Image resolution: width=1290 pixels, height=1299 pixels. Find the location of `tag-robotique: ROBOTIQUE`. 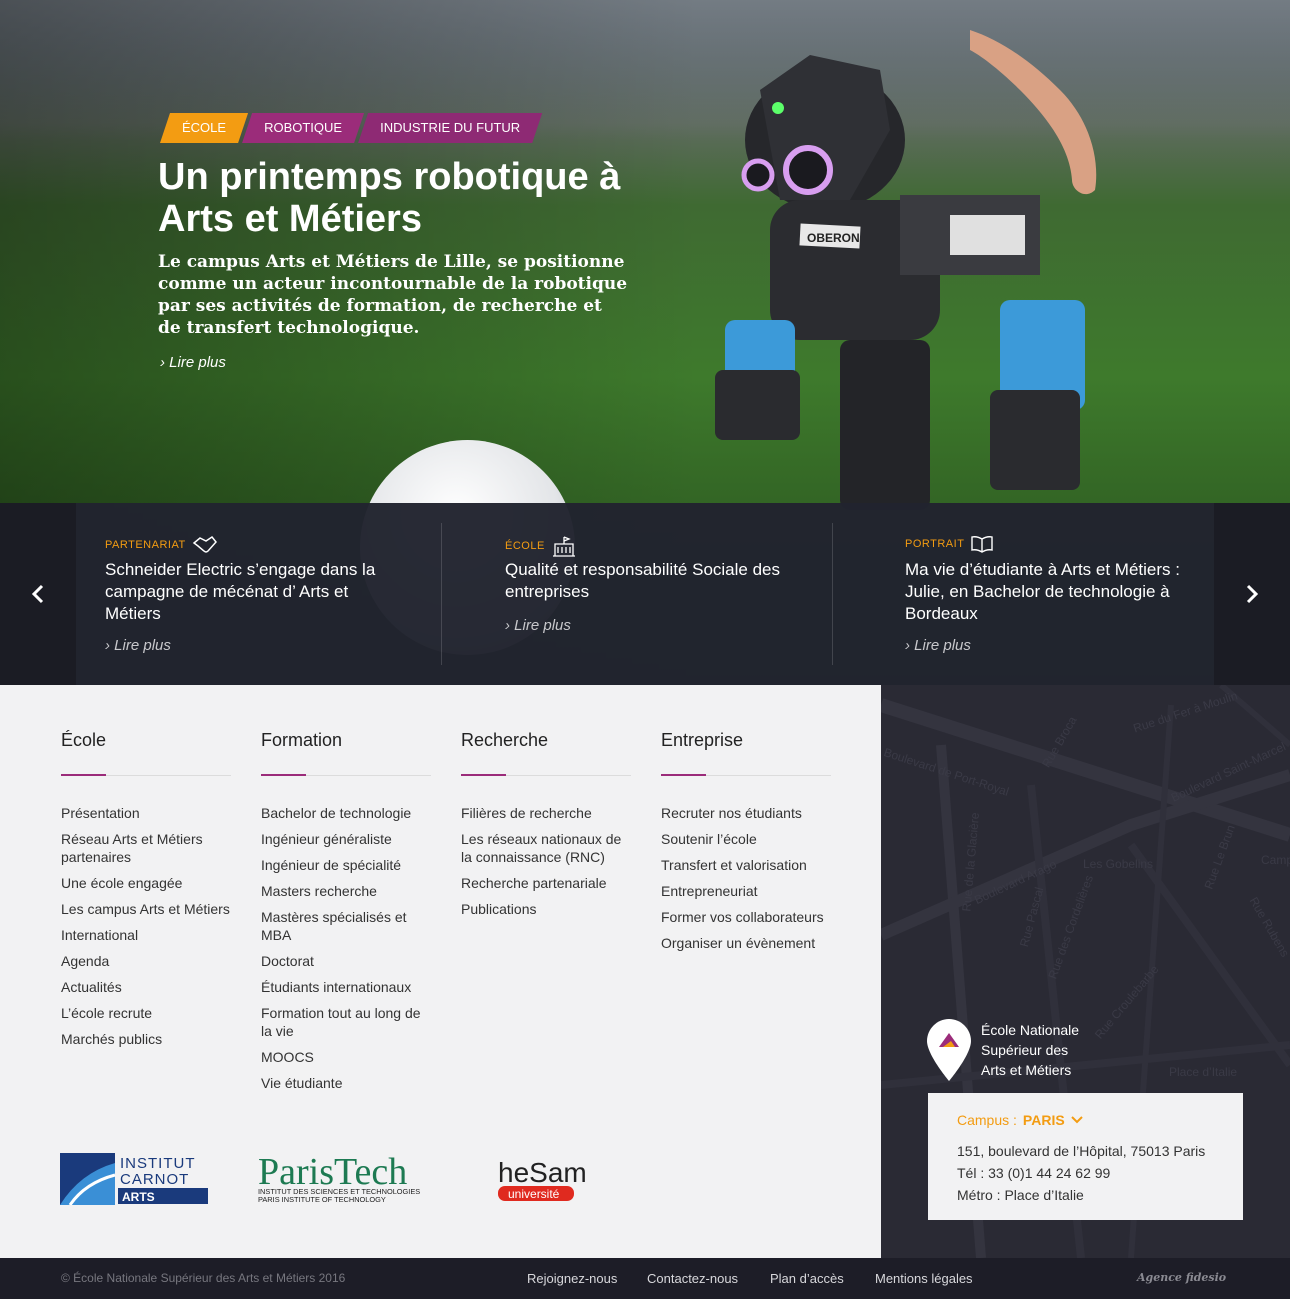

tag-robotique: ROBOTIQUE is located at coordinates (303, 128).